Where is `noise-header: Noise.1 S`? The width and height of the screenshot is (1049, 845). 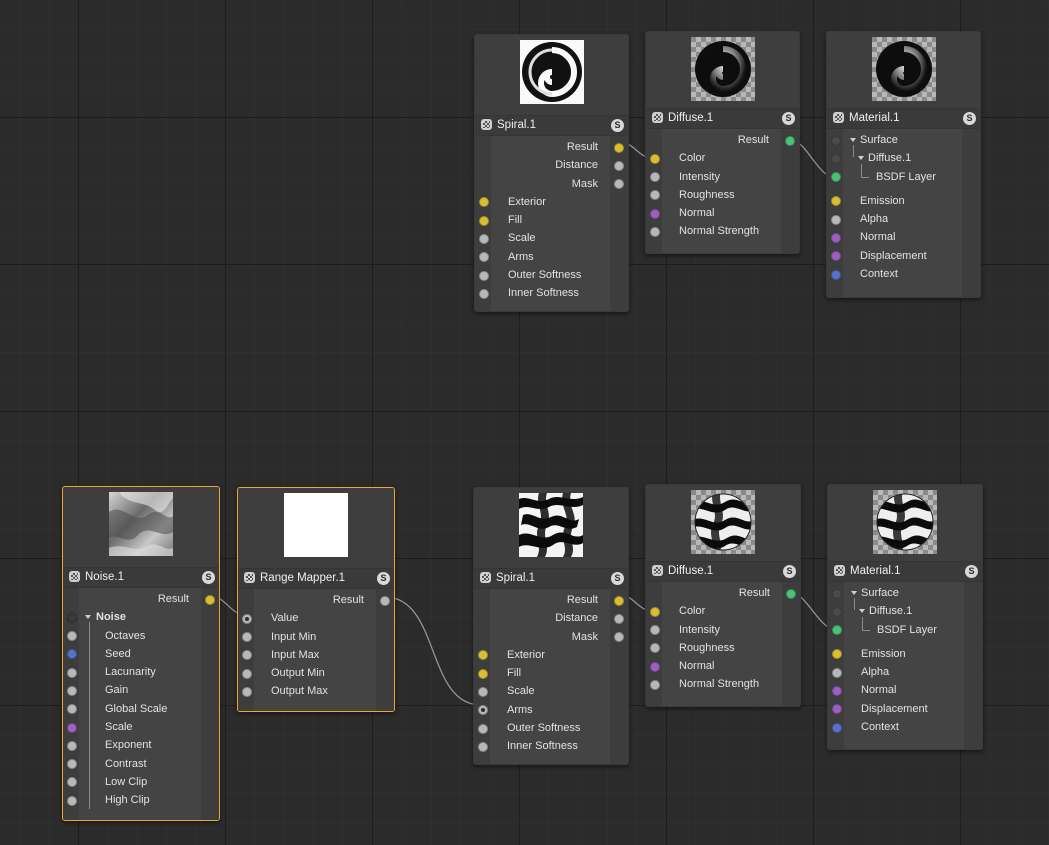 noise-header: Noise.1 S is located at coordinates (141, 577).